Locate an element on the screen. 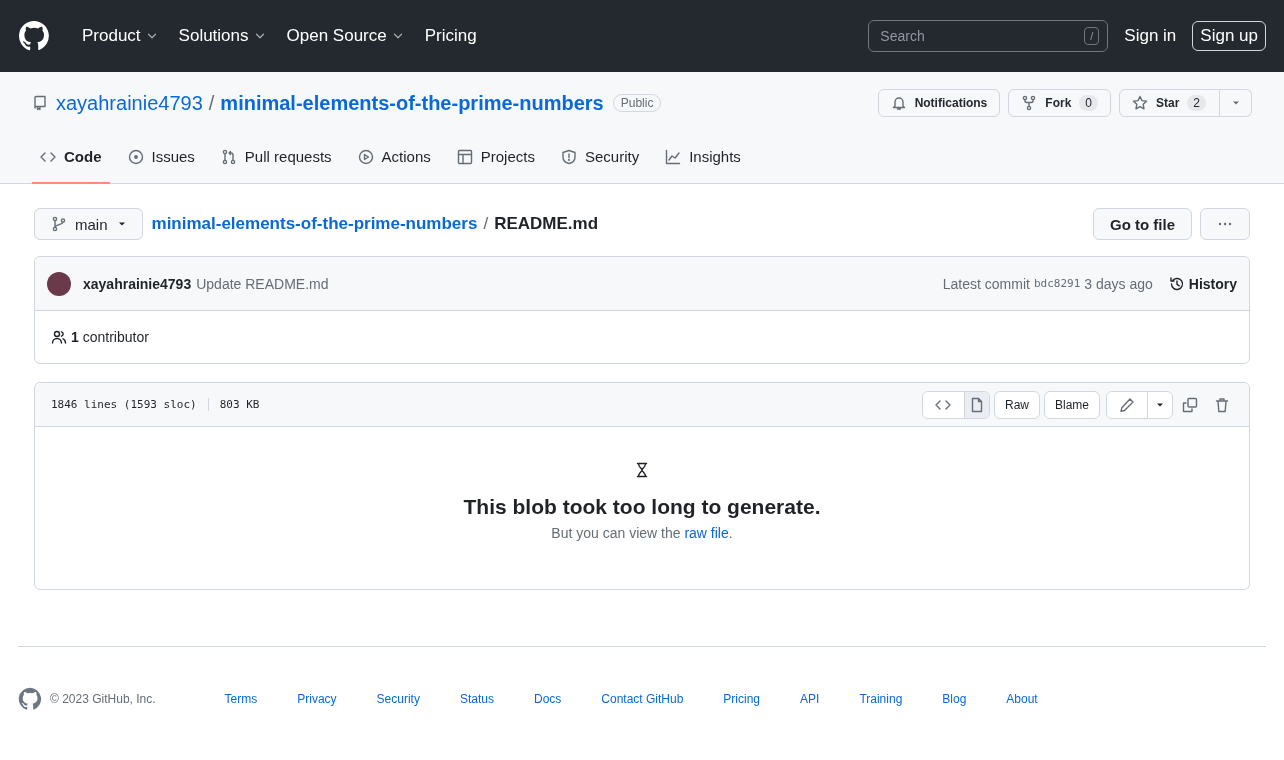  owner-link: xayahrainie4793 is located at coordinates (129, 103).